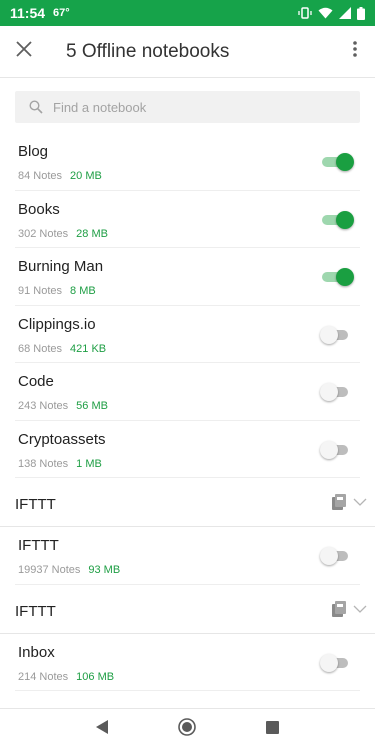 The width and height of the screenshot is (375, 750). I want to click on notebook-name: Burning Man, so click(61, 266).